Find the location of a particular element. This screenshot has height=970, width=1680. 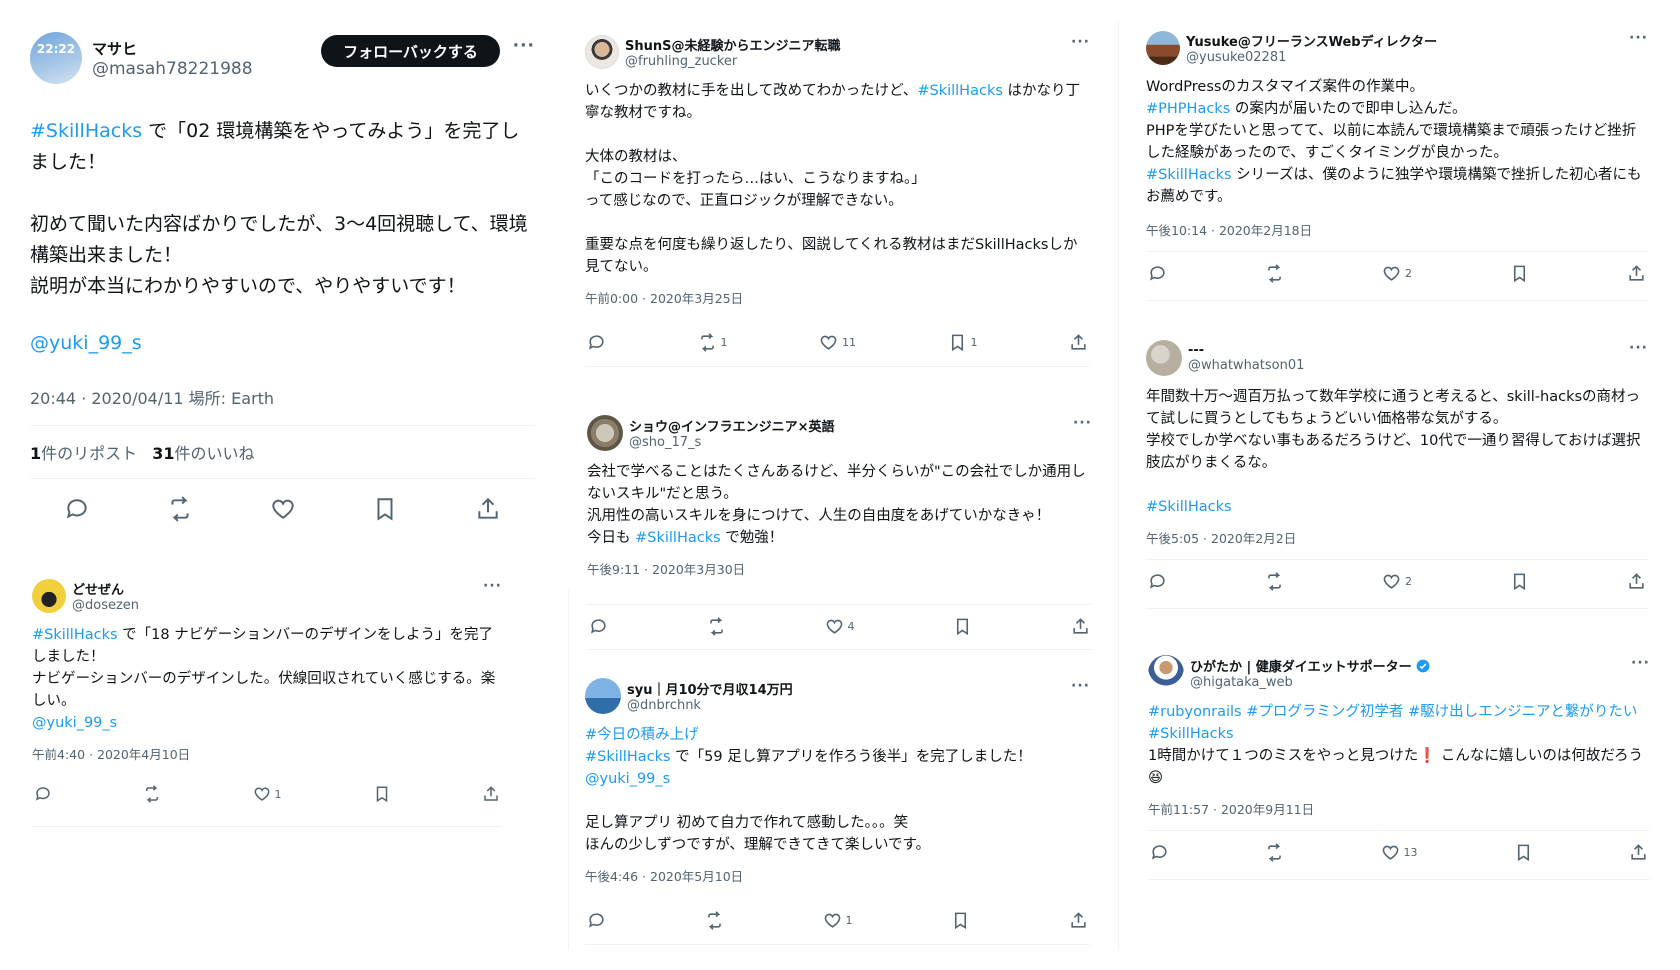

user-handle: @whatwhatson01 is located at coordinates (1246, 365).